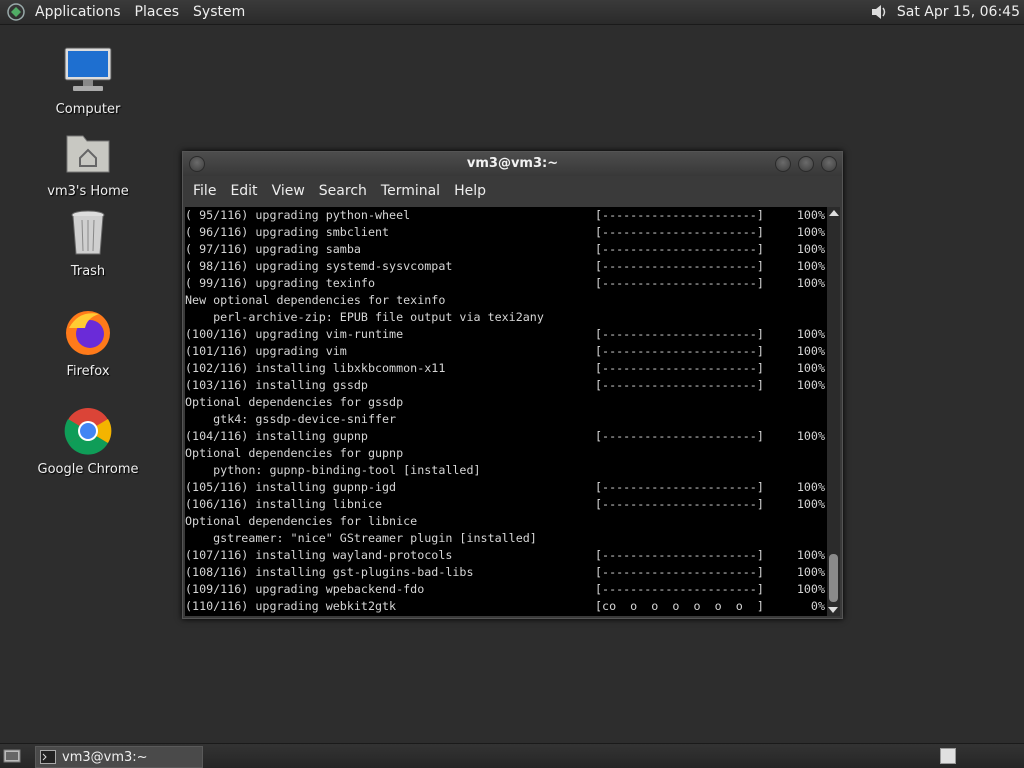 Image resolution: width=1024 pixels, height=768 pixels. What do you see at coordinates (879, 12) in the screenshot?
I see `volume-icon` at bounding box center [879, 12].